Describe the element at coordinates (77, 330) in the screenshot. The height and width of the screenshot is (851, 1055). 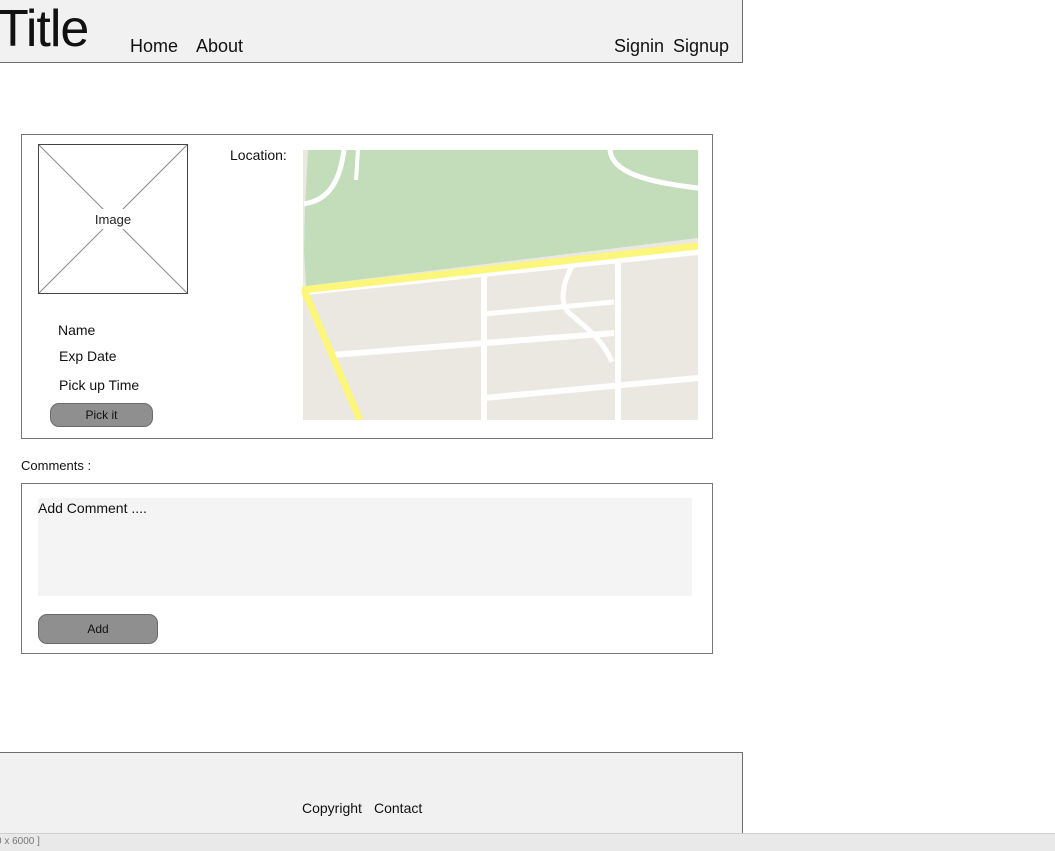
I see `name-label: Name` at that location.